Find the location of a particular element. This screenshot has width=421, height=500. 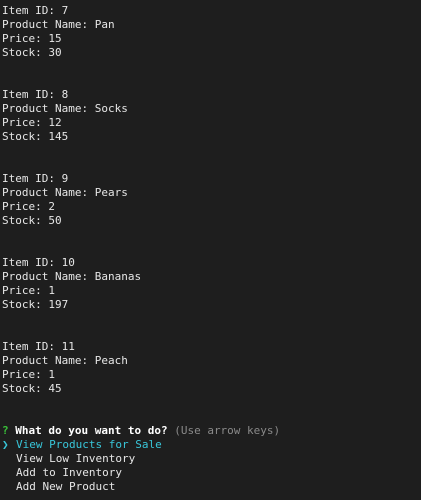

price-line: Price: 2 is located at coordinates (28, 206).